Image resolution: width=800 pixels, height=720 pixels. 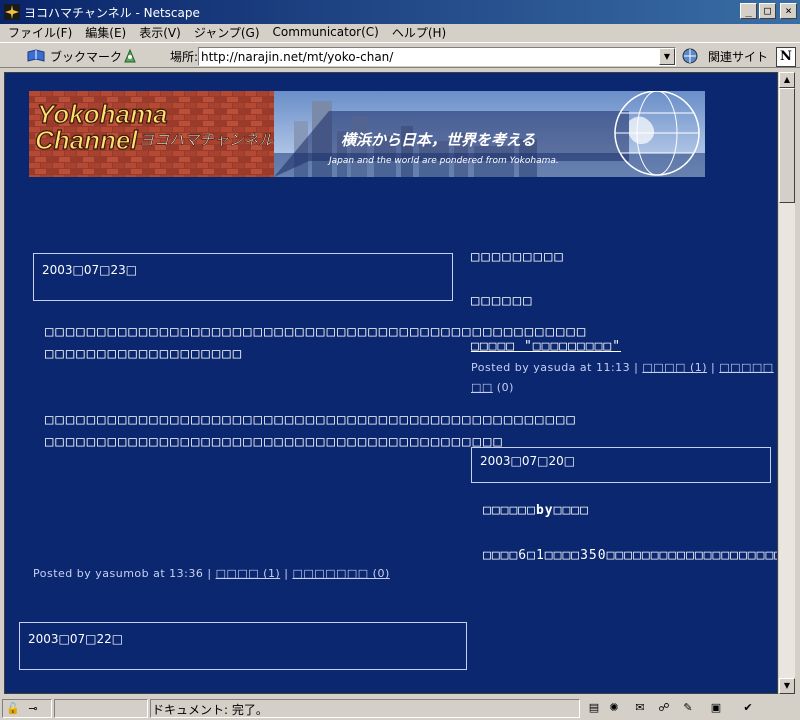 What do you see at coordinates (640, 708) in the screenshot?
I see `mail-icon: ✉` at bounding box center [640, 708].